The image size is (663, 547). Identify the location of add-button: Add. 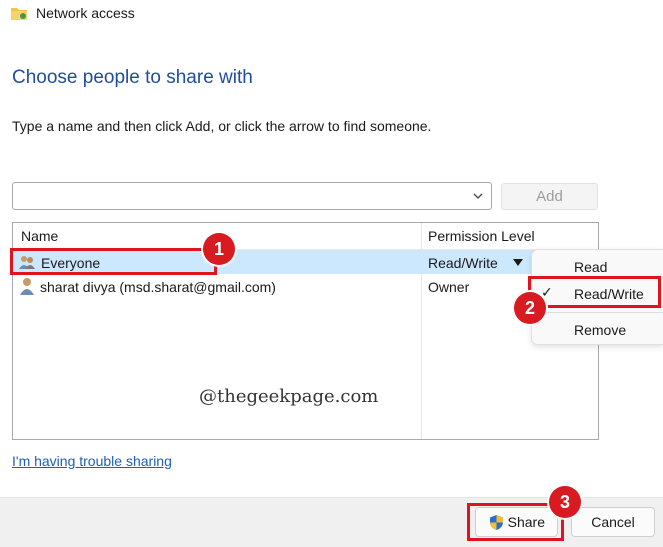
(549, 196).